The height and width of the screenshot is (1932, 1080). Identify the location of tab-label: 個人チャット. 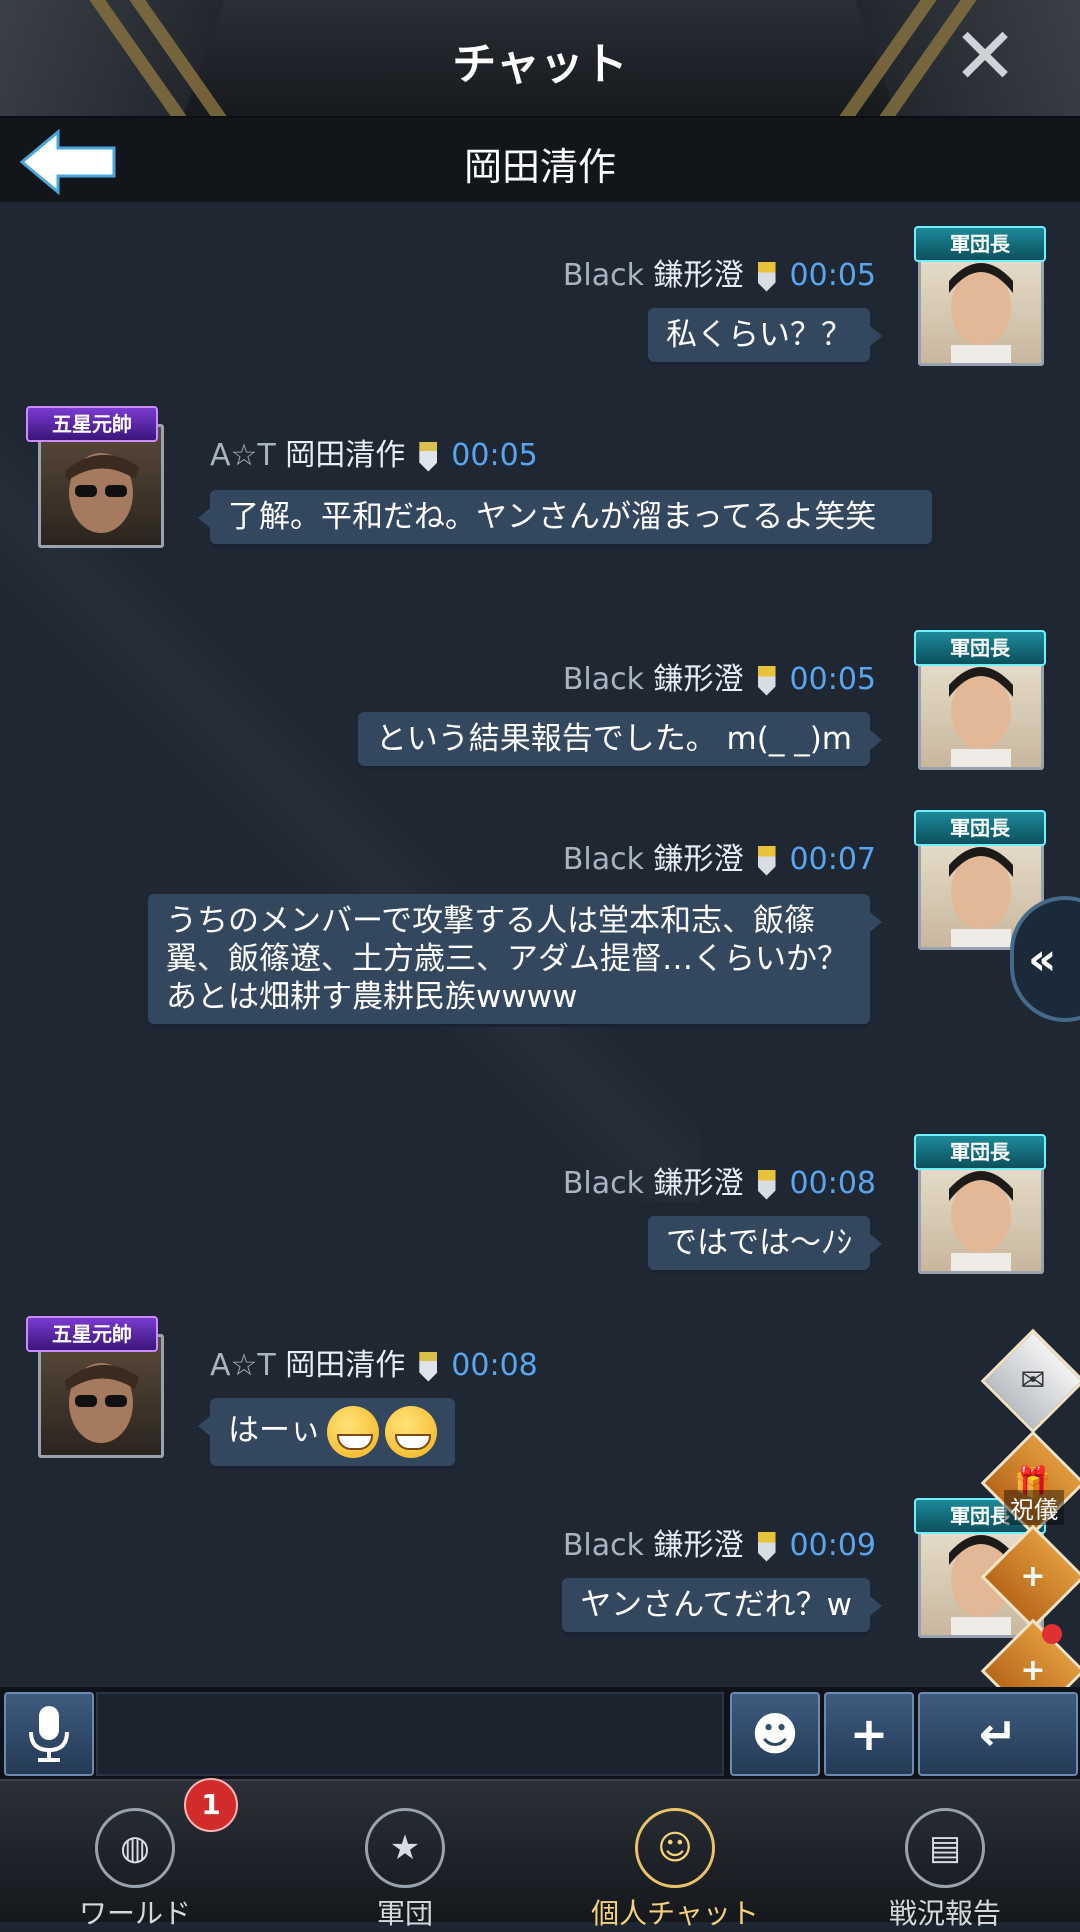
(675, 1913).